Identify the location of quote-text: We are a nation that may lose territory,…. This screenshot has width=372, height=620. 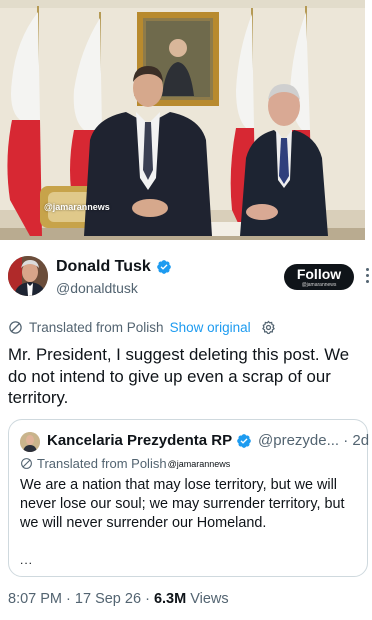
(182, 504).